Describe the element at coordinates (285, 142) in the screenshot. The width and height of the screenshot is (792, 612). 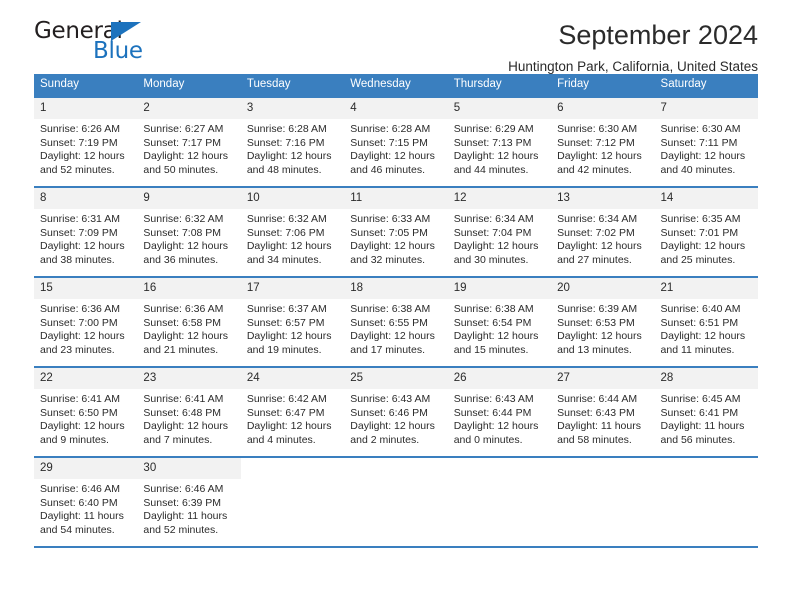
I see `sunset-text: Sunset: 7:16 PM` at that location.